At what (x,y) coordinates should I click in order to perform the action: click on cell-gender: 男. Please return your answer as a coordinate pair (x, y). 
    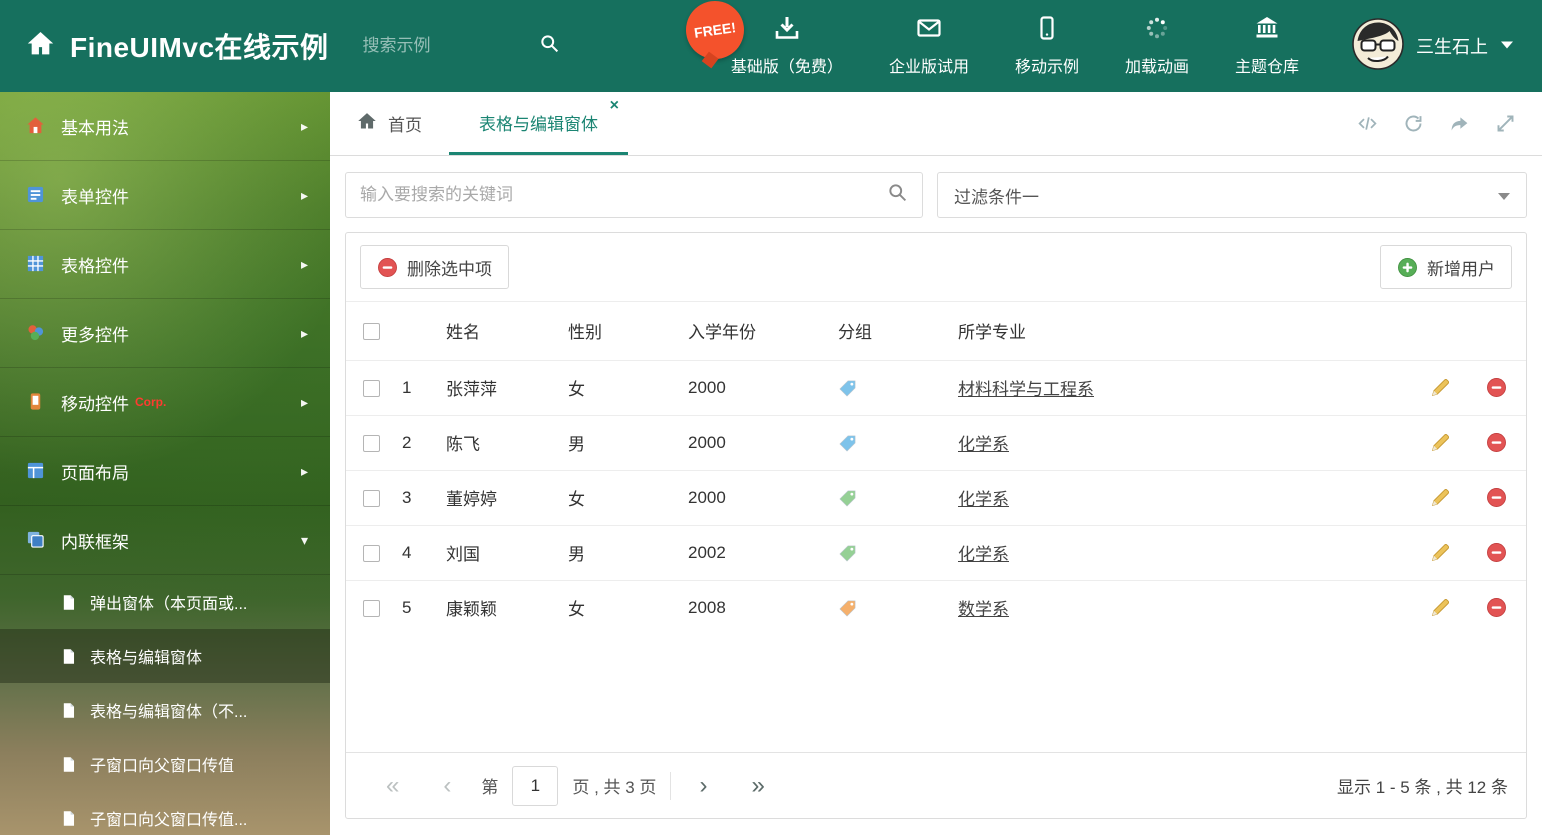
    Looking at the image, I should click on (628, 552).